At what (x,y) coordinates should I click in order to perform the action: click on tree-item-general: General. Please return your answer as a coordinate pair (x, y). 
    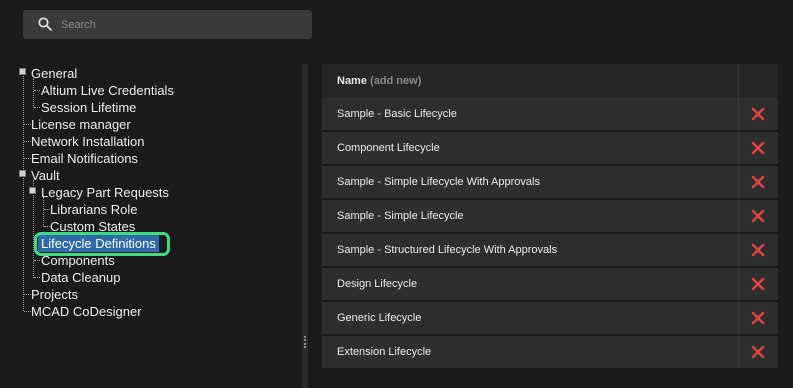
    Looking at the image, I should click on (54, 73).